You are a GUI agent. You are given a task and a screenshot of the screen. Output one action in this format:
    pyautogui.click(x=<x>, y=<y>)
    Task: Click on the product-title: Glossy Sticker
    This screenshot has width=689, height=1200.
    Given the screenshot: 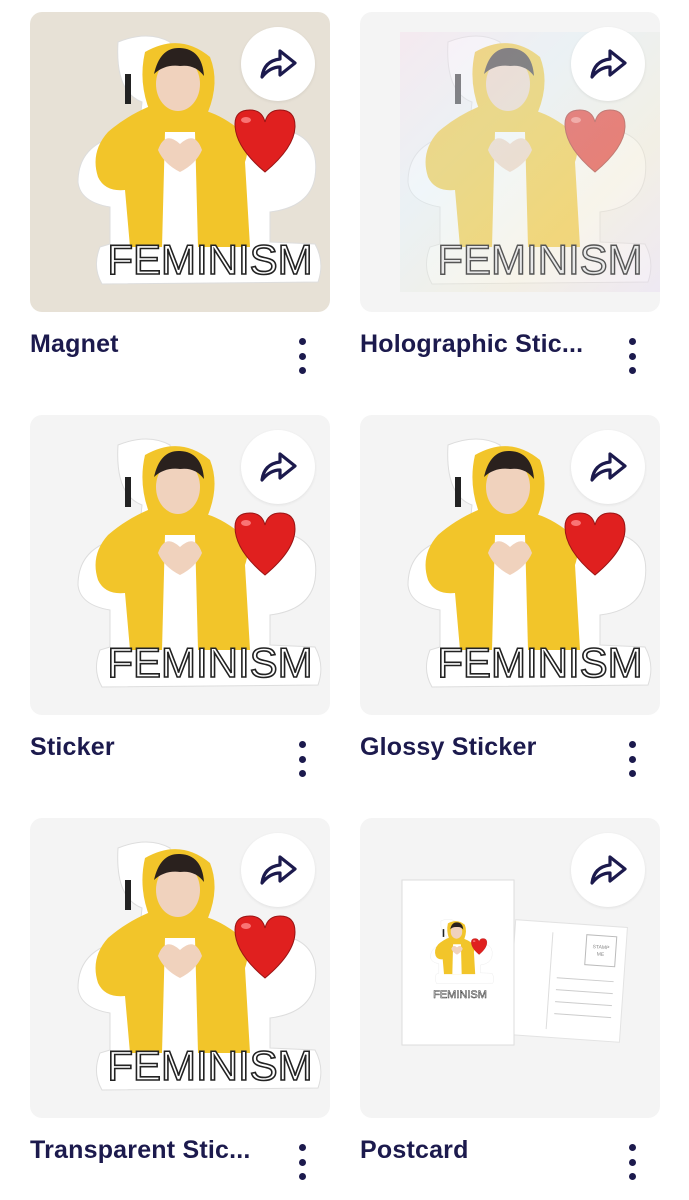 What is the action you would take?
    pyautogui.click(x=480, y=747)
    